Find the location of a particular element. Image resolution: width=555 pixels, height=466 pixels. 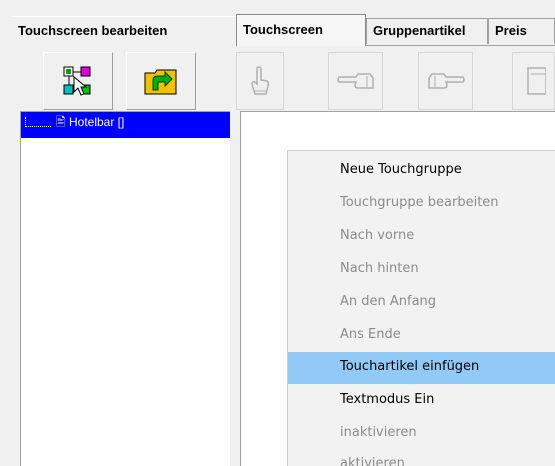

menu-item-touchartikel-einfuegen: Touchartikel einfügen is located at coordinates (421, 368).